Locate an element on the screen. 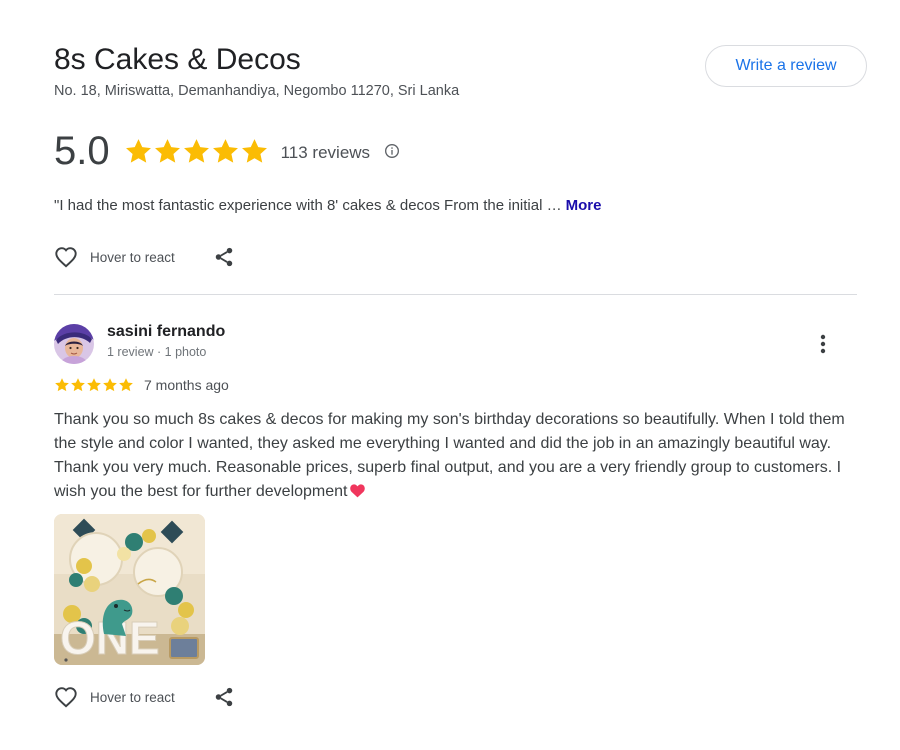 This screenshot has width=900, height=750. rating-stars is located at coordinates (196, 151).